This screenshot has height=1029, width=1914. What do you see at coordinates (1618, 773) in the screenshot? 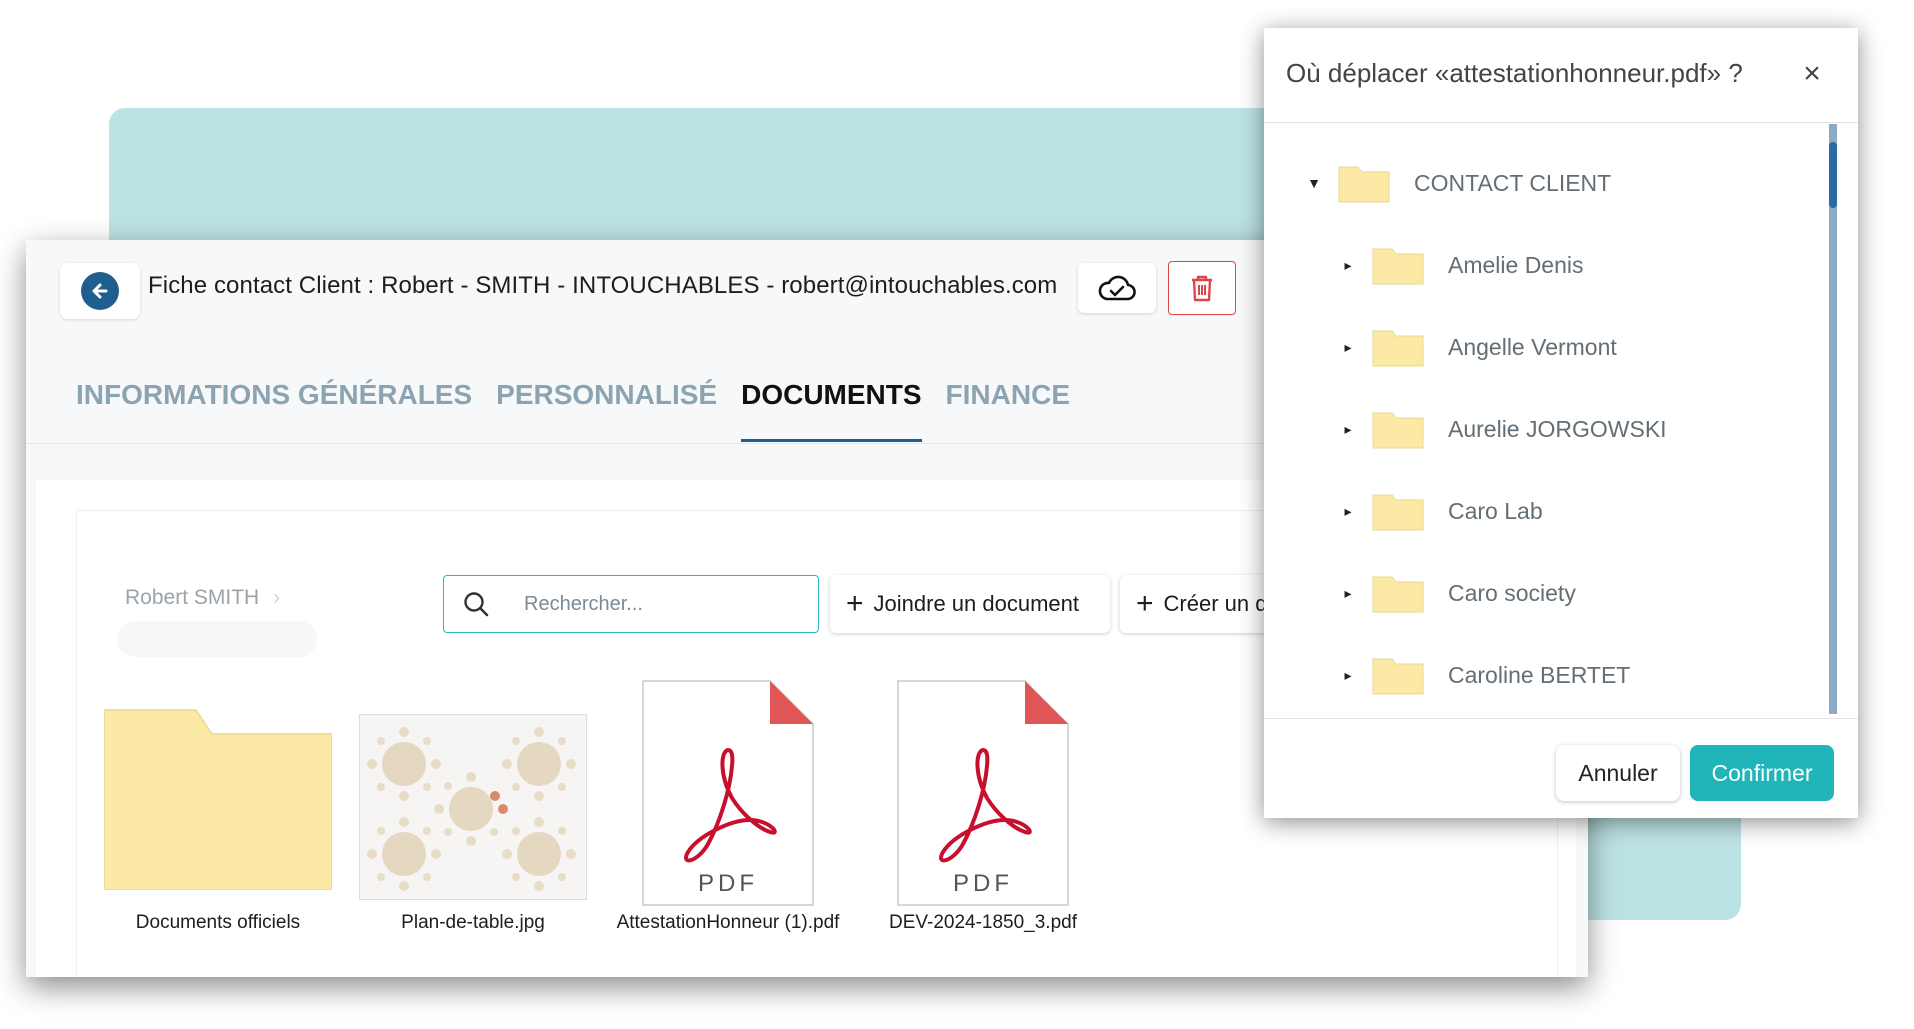
I see `cancel-button: Annuler` at bounding box center [1618, 773].